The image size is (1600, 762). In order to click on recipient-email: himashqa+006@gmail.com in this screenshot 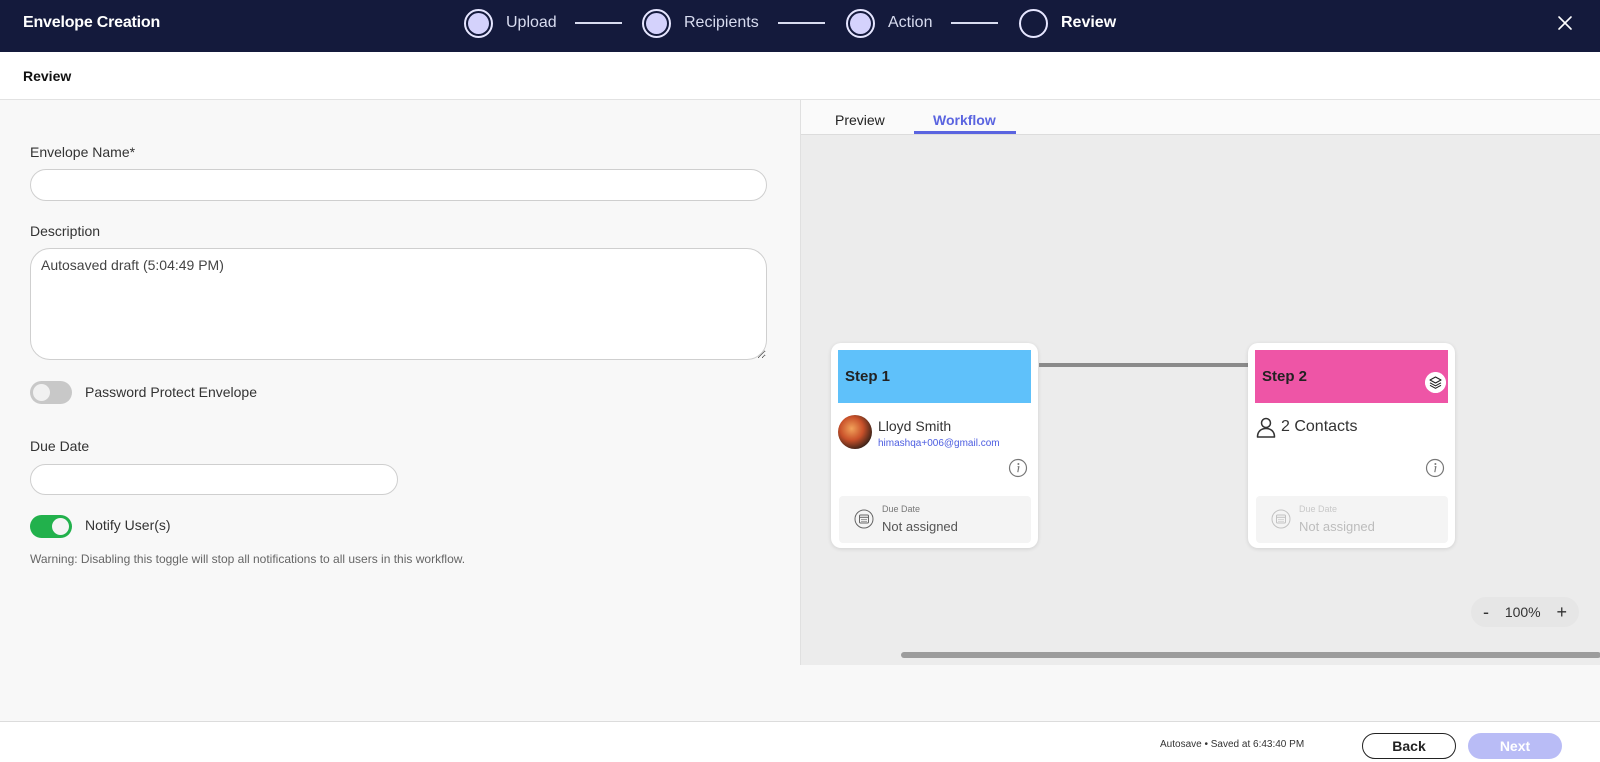, I will do `click(939, 443)`.